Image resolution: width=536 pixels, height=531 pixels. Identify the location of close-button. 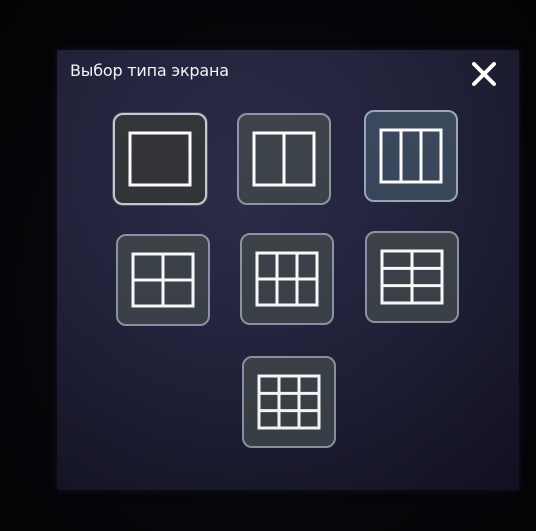
(484, 74).